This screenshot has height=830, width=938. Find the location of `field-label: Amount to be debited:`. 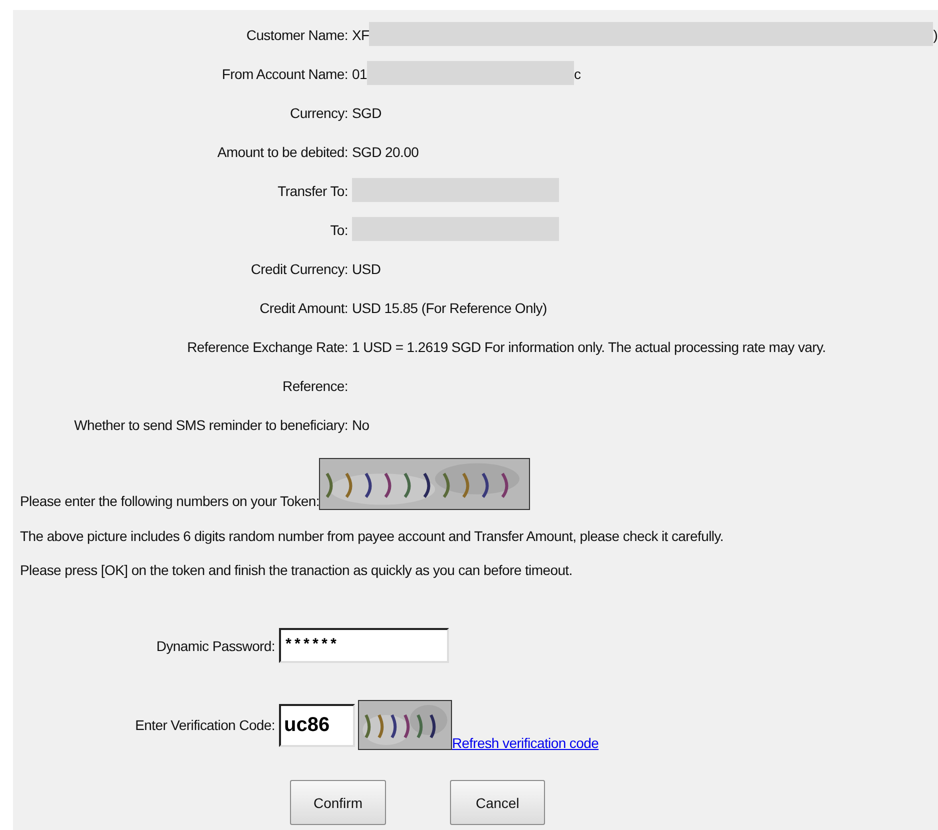

field-label: Amount to be debited: is located at coordinates (282, 151).